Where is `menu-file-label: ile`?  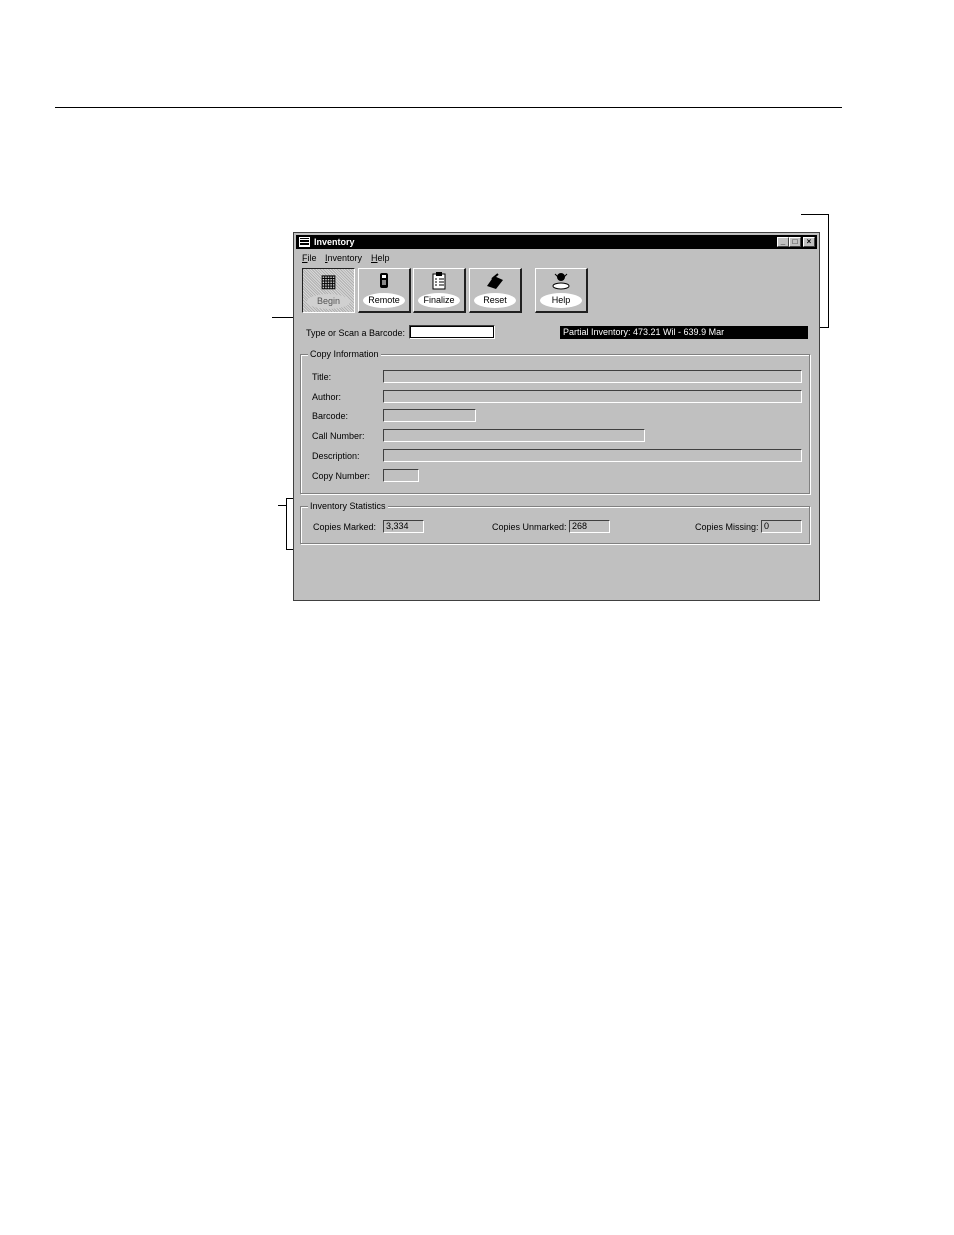
menu-file-label: ile is located at coordinates (312, 258).